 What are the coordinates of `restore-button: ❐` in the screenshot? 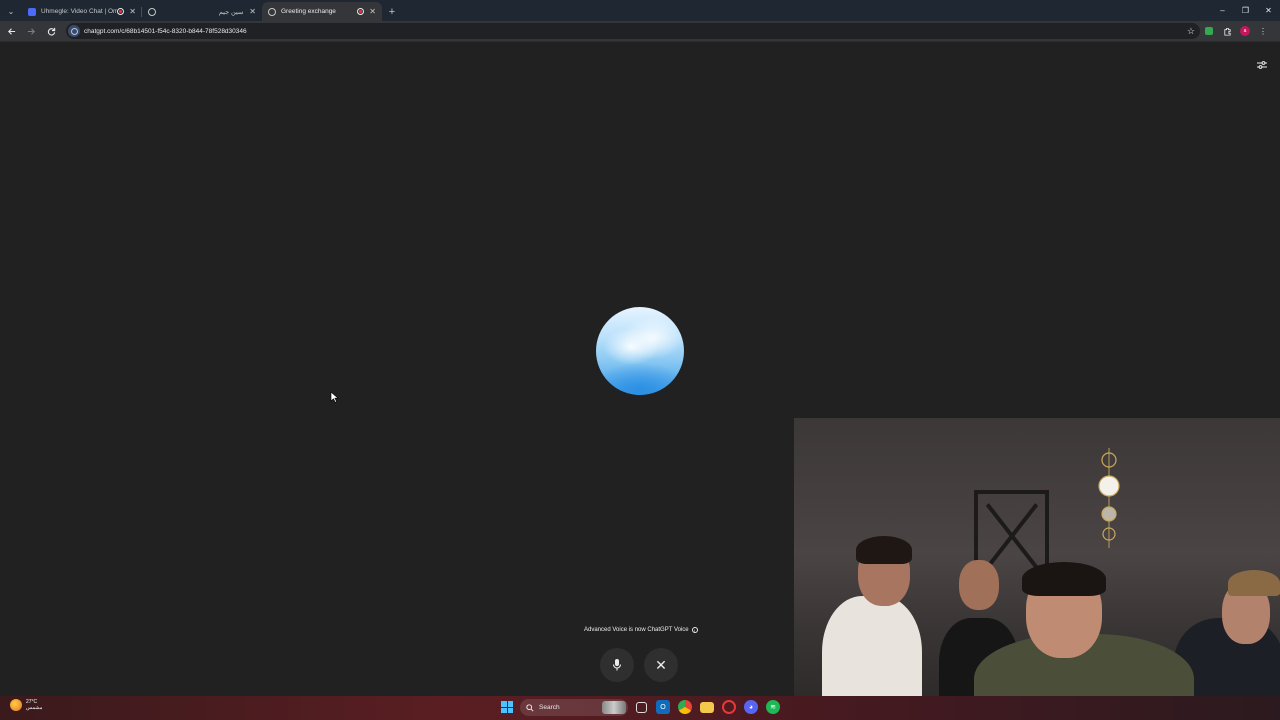 It's located at (1245, 10).